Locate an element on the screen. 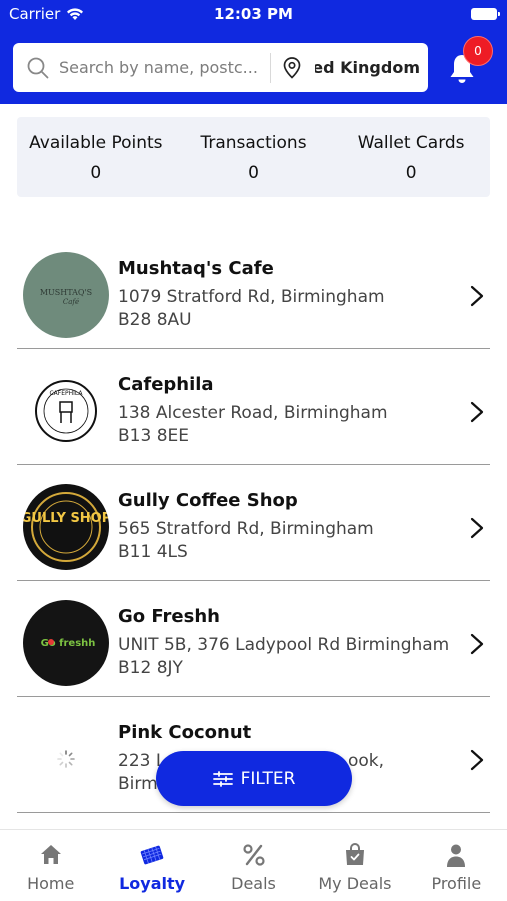 This screenshot has height=901, width=507. merchant-logo: Go freshh is located at coordinates (66, 643).